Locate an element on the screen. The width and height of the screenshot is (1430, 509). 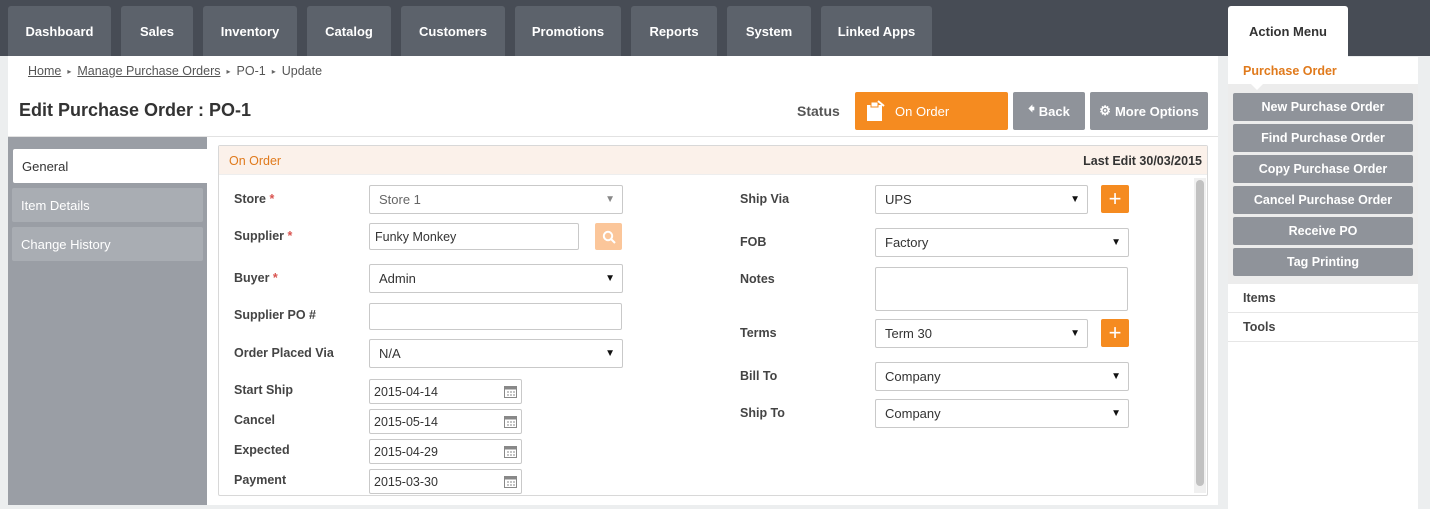
ship-via-label: Ship Via is located at coordinates (765, 199).